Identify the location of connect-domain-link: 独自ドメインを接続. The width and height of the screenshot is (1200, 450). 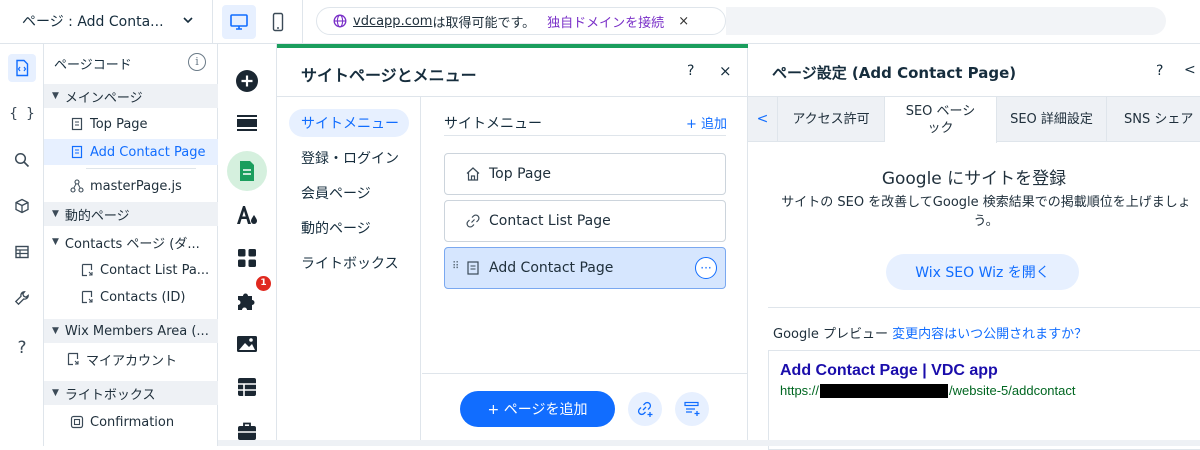
(605, 21).